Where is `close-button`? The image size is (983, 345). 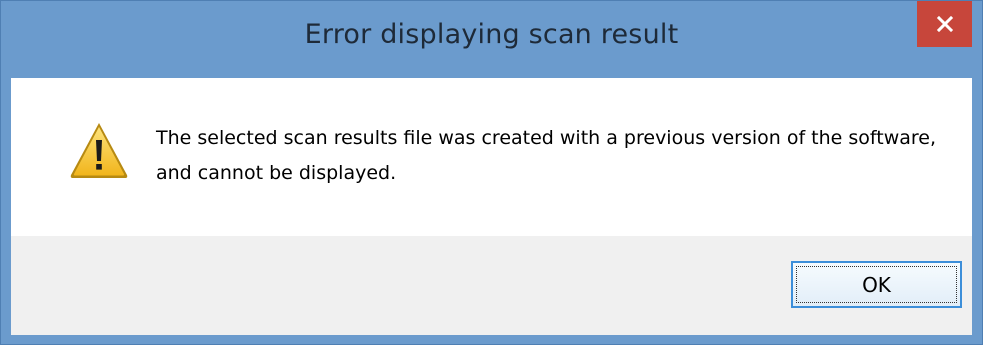
close-button is located at coordinates (944, 24).